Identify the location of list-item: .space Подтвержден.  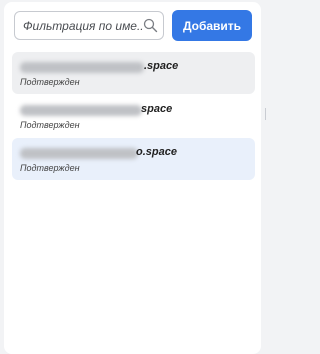
(133, 73).